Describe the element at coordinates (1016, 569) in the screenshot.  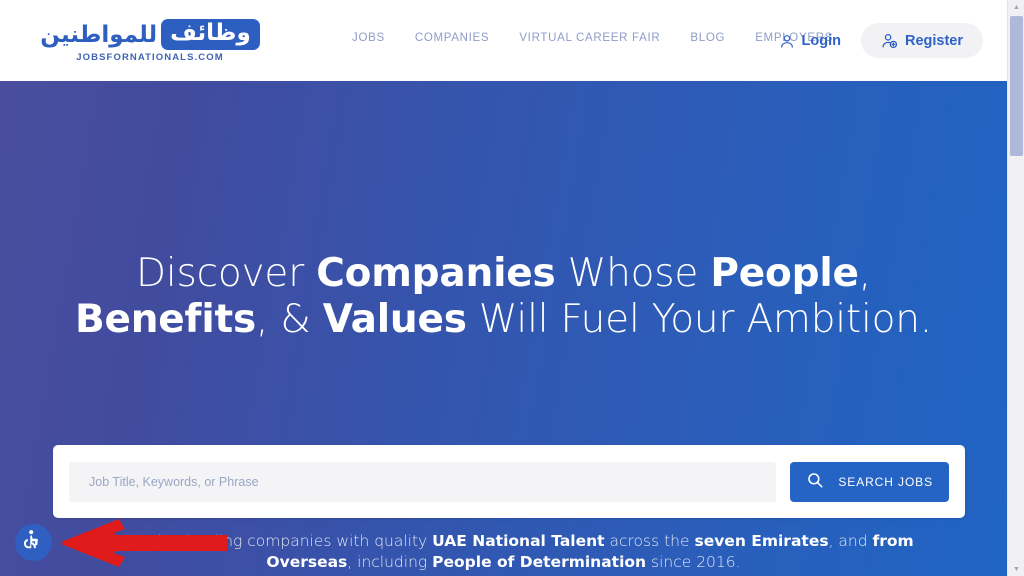
I see `scroll-down-arrow-icon: ▼` at that location.